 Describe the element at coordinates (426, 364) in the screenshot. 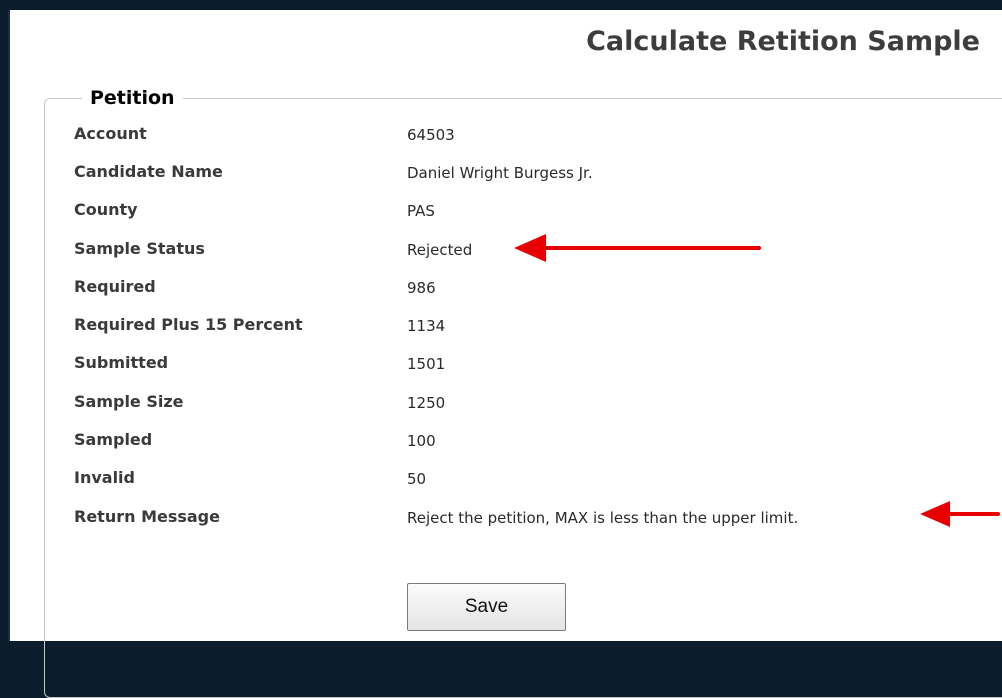

I see `submitted-value: 1501` at that location.